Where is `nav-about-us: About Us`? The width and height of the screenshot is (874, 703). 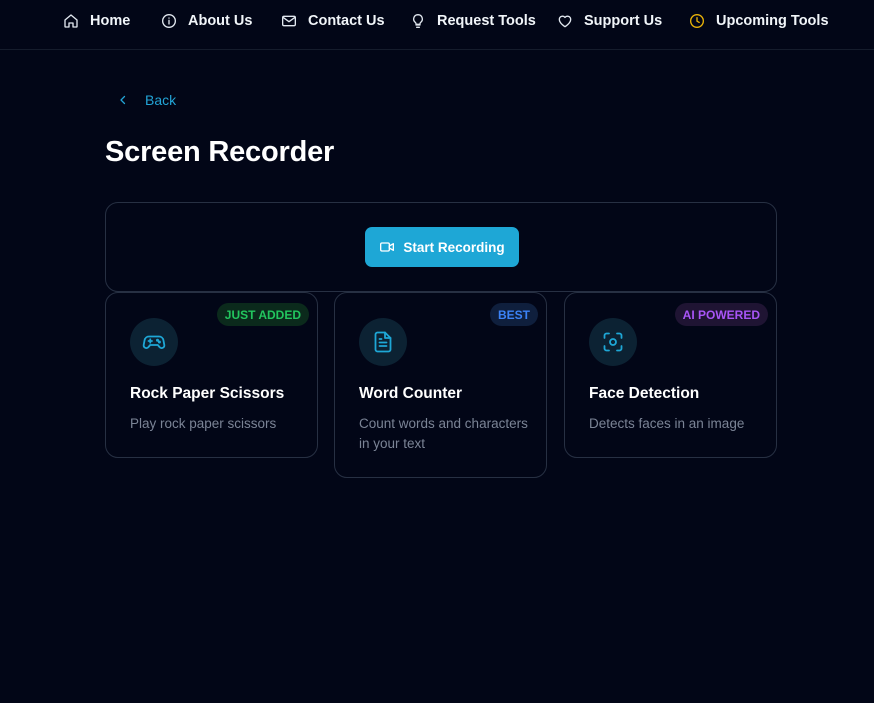
nav-about-us: About Us is located at coordinates (206, 21).